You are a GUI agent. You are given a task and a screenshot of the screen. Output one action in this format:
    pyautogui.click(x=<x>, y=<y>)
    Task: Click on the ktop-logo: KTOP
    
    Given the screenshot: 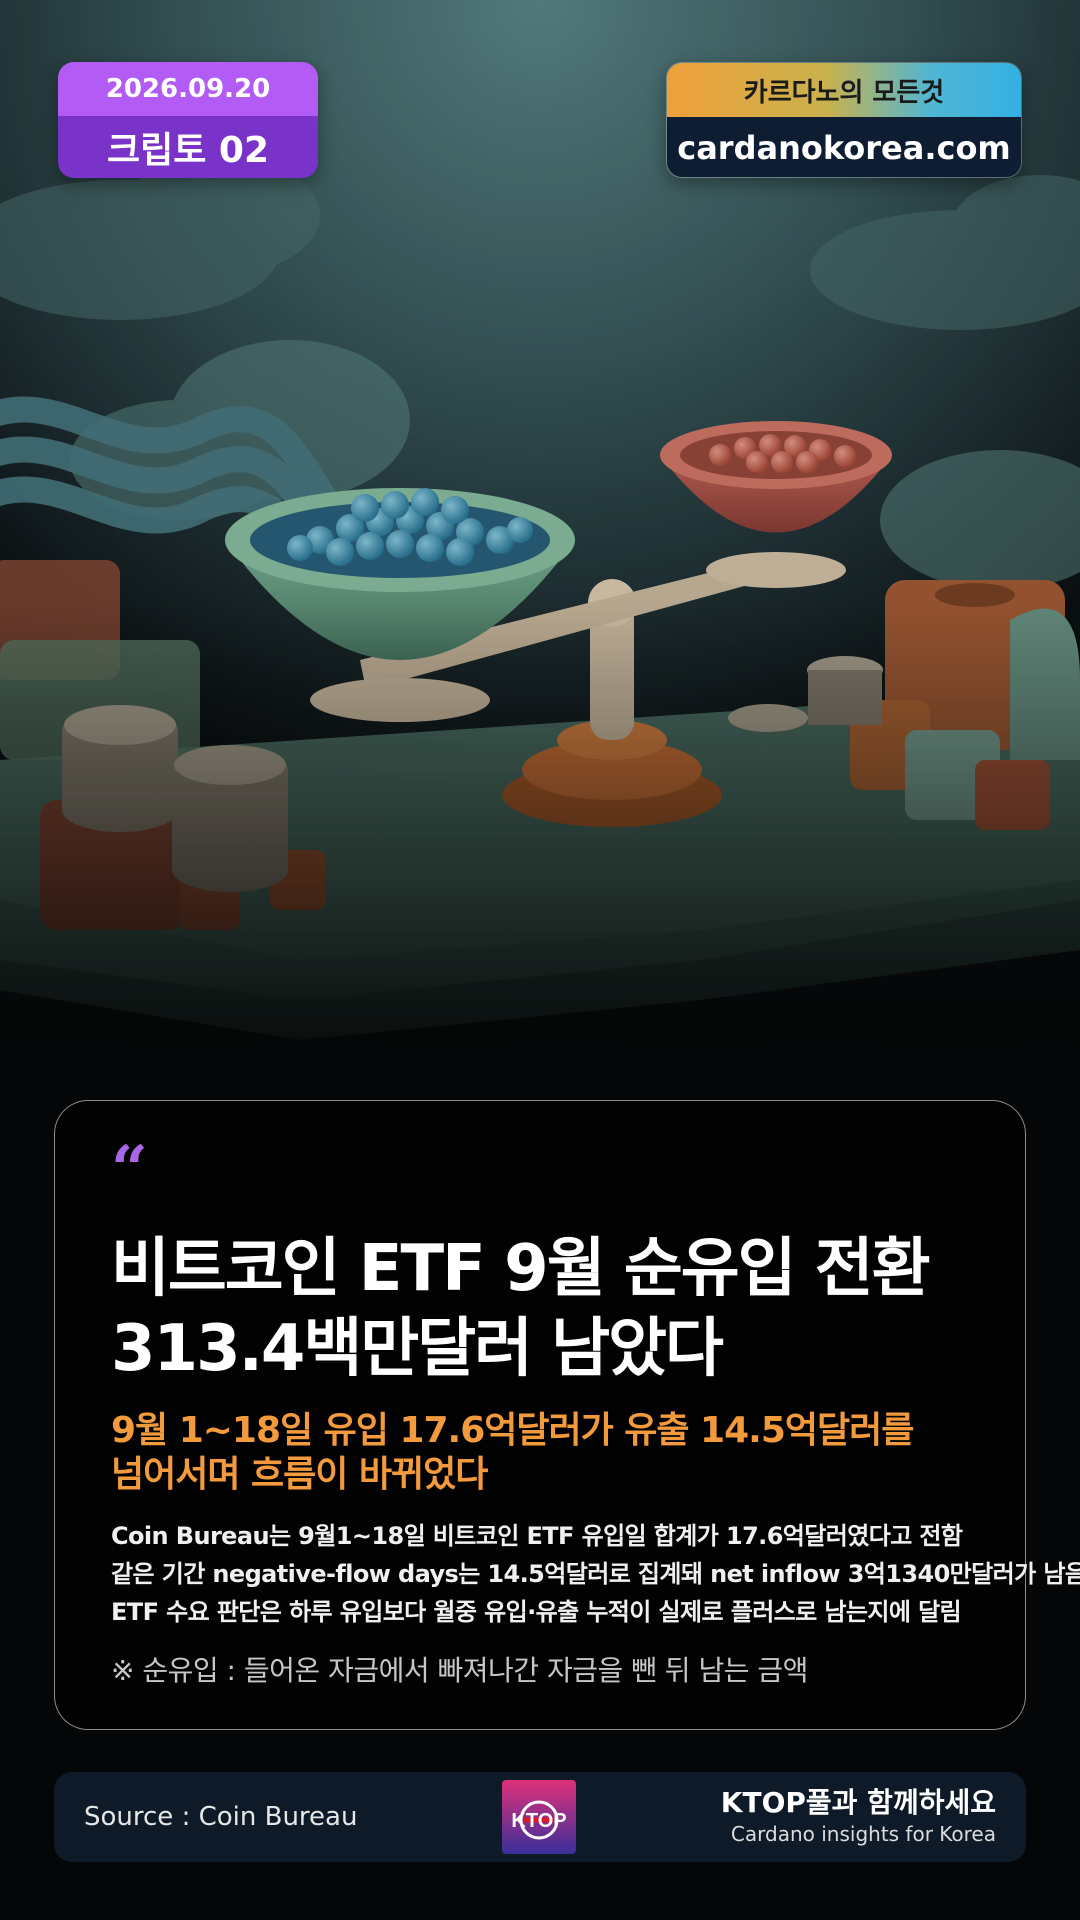 What is the action you would take?
    pyautogui.click(x=539, y=1817)
    